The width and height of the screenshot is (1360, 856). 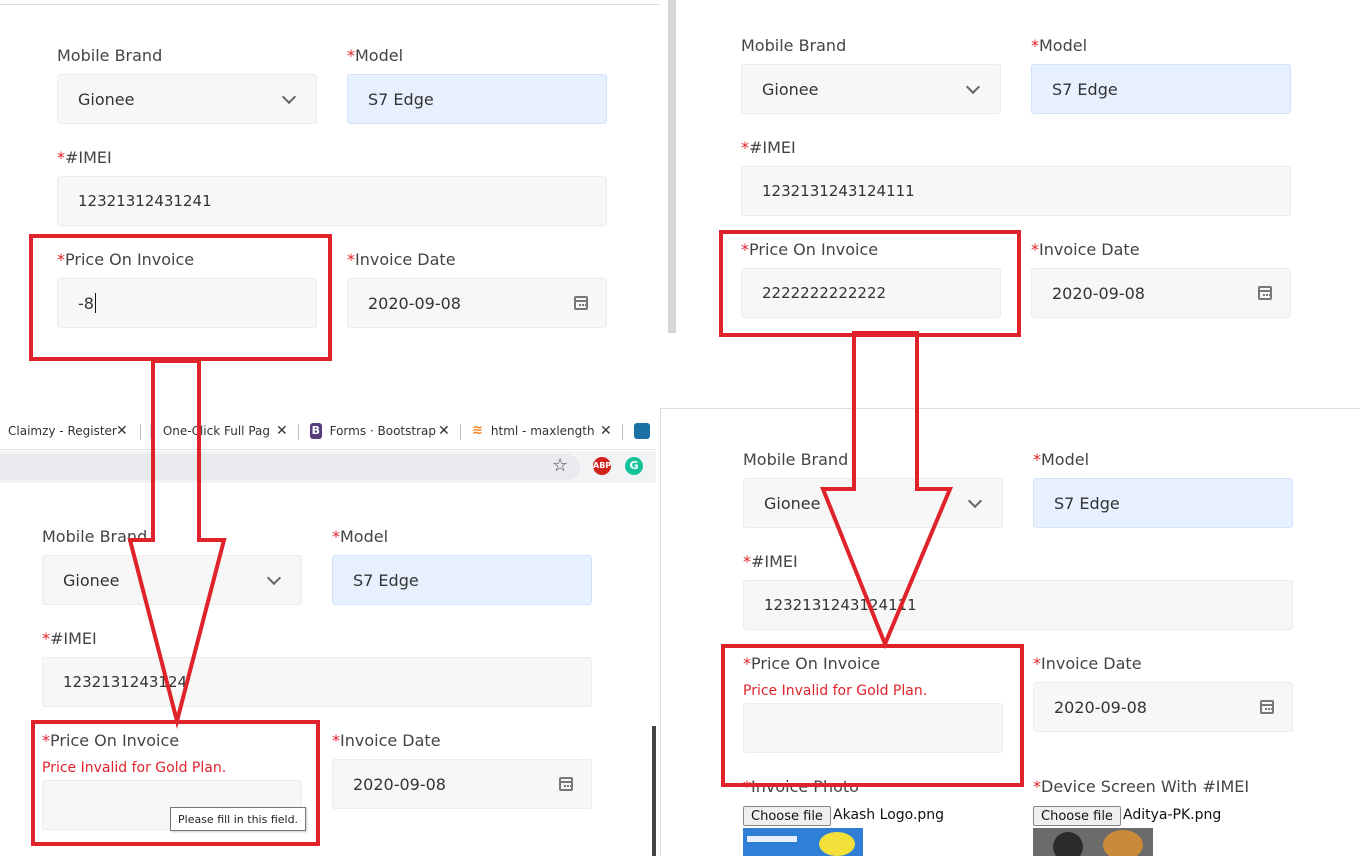 I want to click on arrow-right-down, so click(x=887, y=490).